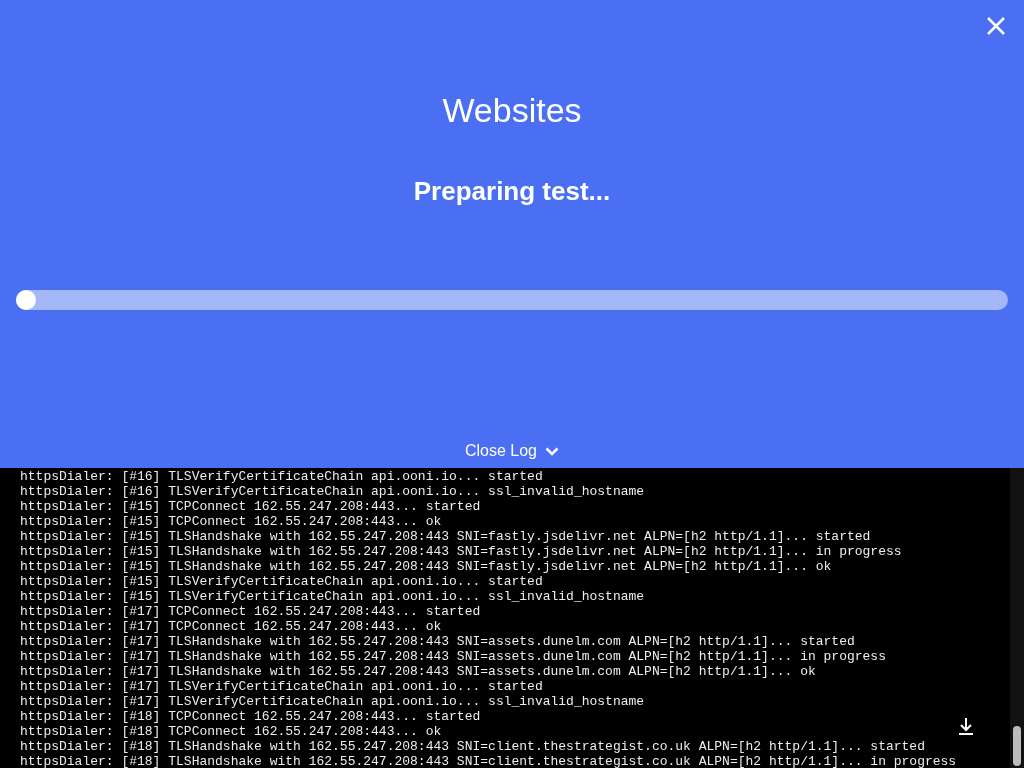 The height and width of the screenshot is (768, 1024). What do you see at coordinates (332, 491) in the screenshot?
I see `log-line: httpsDialer: [#16] TLSVerifyCertificateChain api.ooni.io... ssl_invalid_hostname` at bounding box center [332, 491].